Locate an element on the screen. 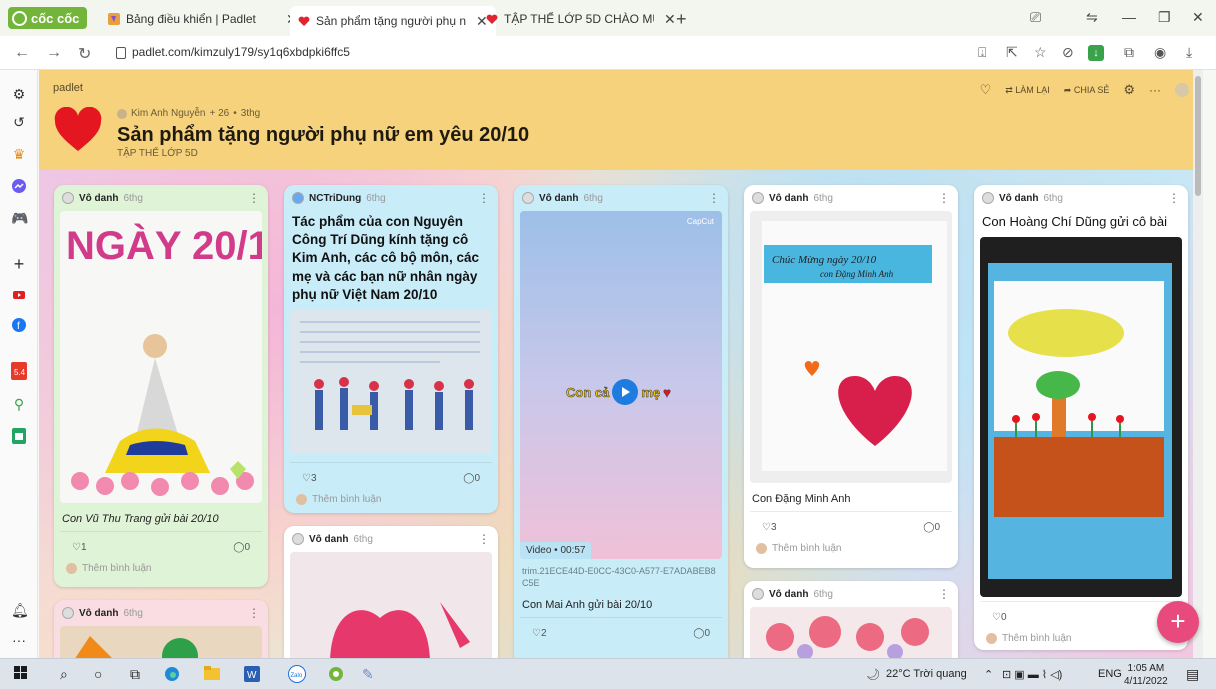  weather-text: 22°C Trời quang is located at coordinates (926, 674).